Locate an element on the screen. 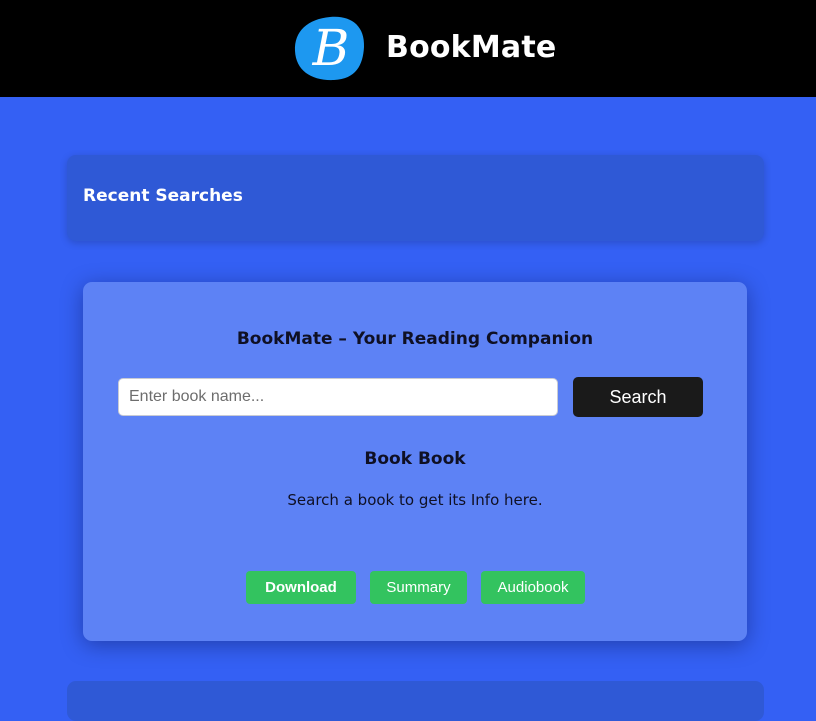 The image size is (816, 721). download-button: Download is located at coordinates (301, 587).